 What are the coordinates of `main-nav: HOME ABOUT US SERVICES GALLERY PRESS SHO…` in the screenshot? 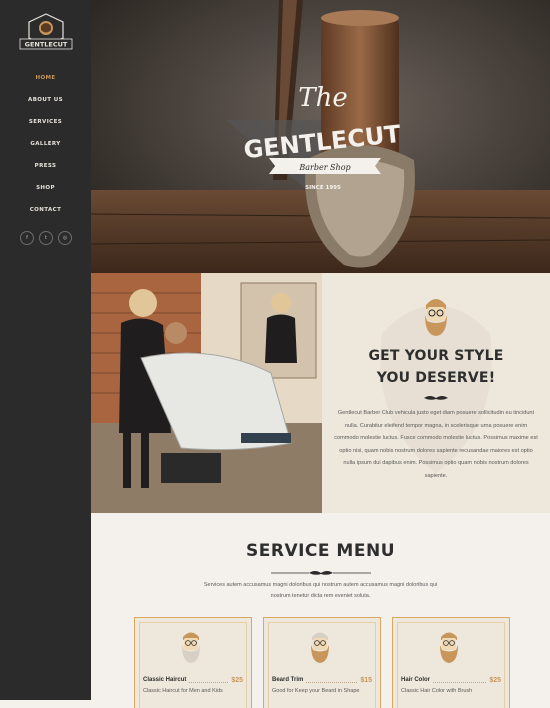 It's located at (45, 150).